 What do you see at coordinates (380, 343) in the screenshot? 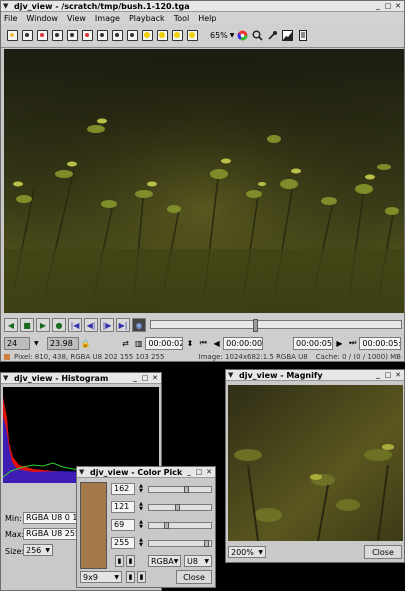
I see `duration-timecode: 00:00:05:00` at bounding box center [380, 343].